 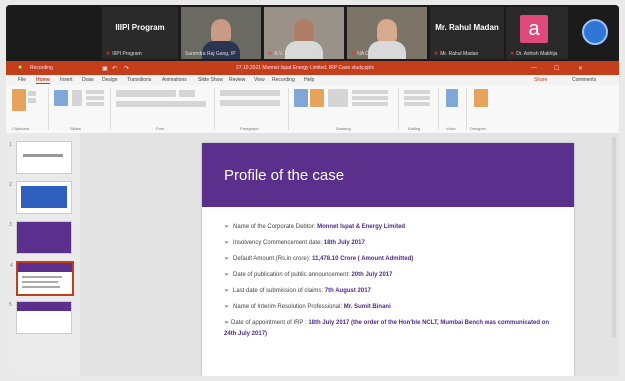 I want to click on designer-icon, so click(x=481, y=98).